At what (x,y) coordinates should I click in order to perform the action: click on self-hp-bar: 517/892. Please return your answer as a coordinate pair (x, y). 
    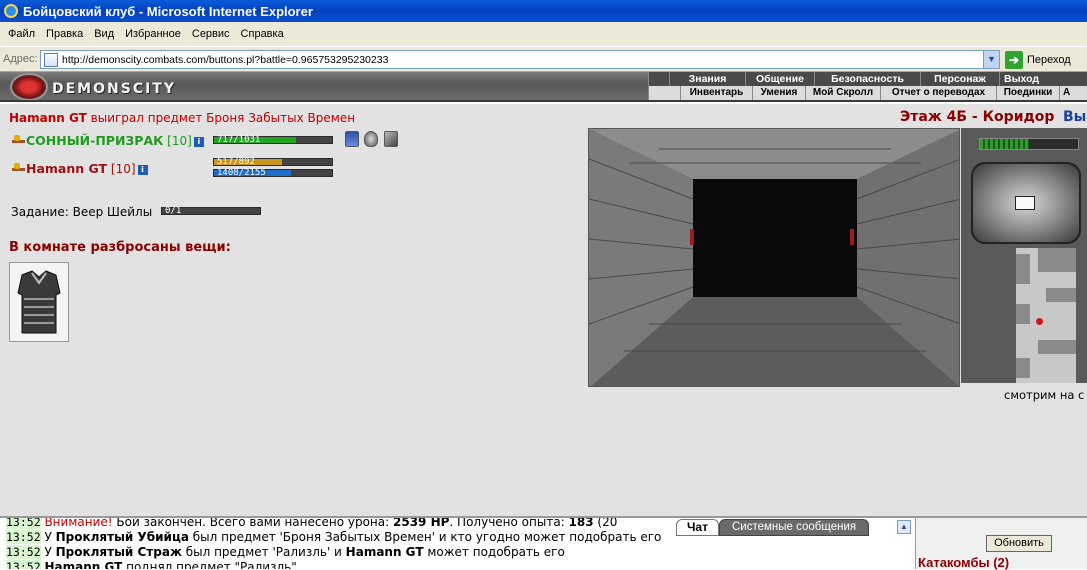
    Looking at the image, I should click on (273, 162).